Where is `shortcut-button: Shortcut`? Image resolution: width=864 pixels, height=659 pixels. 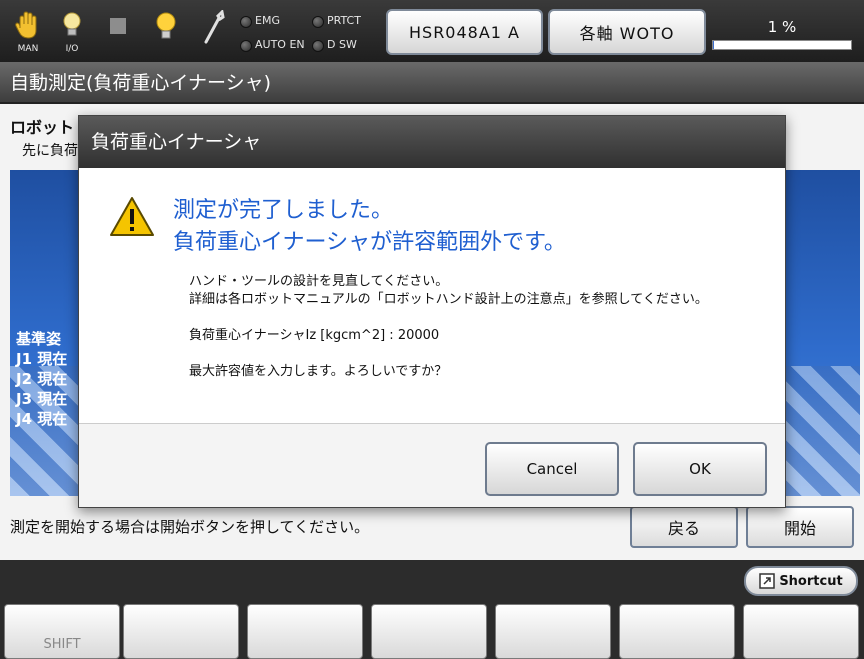 shortcut-button: Shortcut is located at coordinates (801, 581).